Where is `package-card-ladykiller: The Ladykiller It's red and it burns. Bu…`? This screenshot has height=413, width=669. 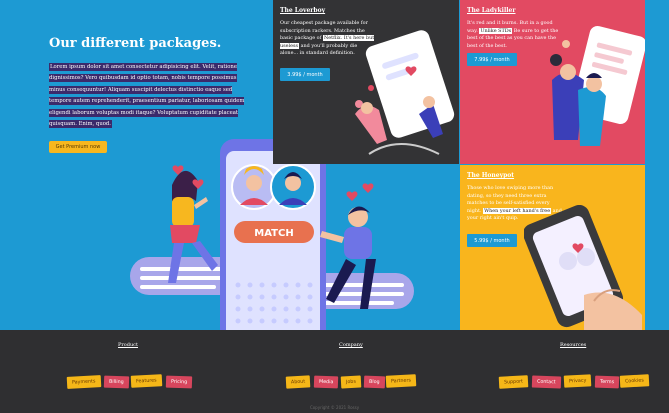
package-card-ladykiller: The Ladykiller It's red and it burns. Bu… is located at coordinates (552, 82).